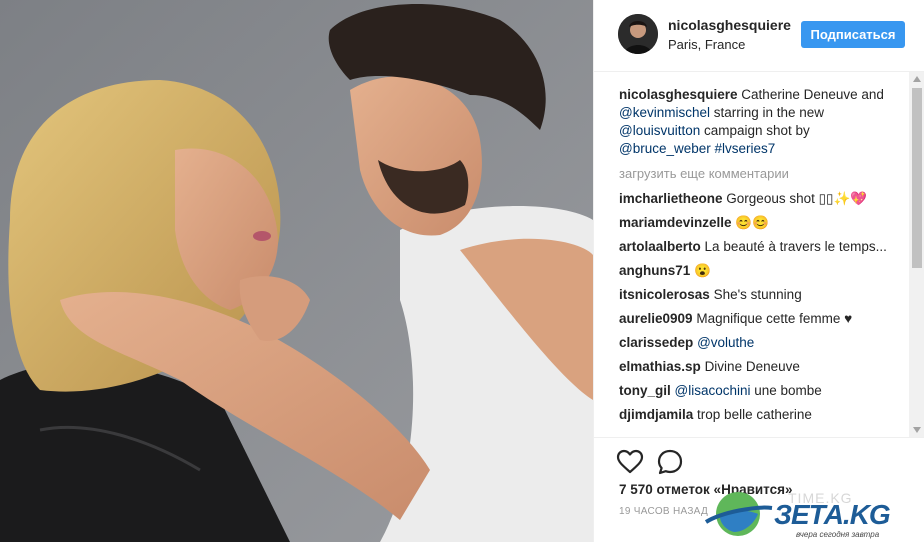  I want to click on comment-item: aurelie0909 Magnifique cette femme ♥, so click(761, 322).